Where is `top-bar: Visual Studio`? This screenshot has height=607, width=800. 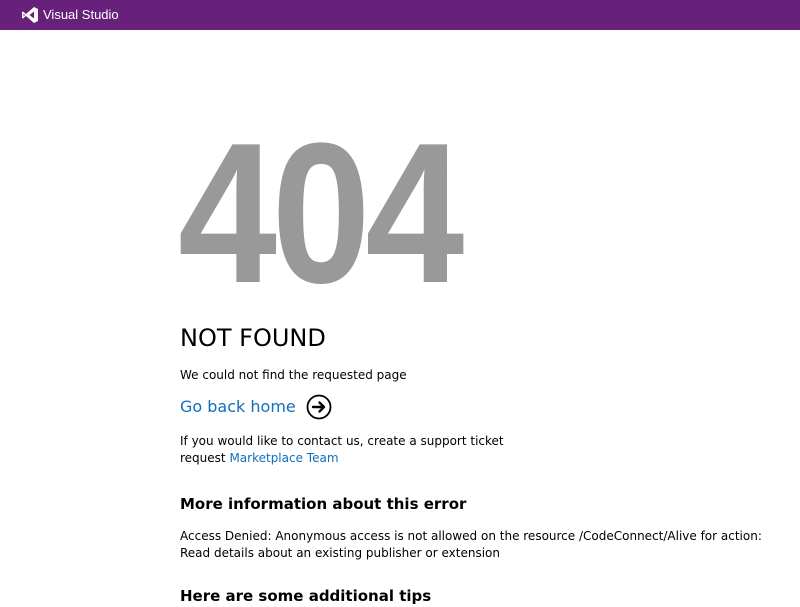
top-bar: Visual Studio is located at coordinates (400, 15).